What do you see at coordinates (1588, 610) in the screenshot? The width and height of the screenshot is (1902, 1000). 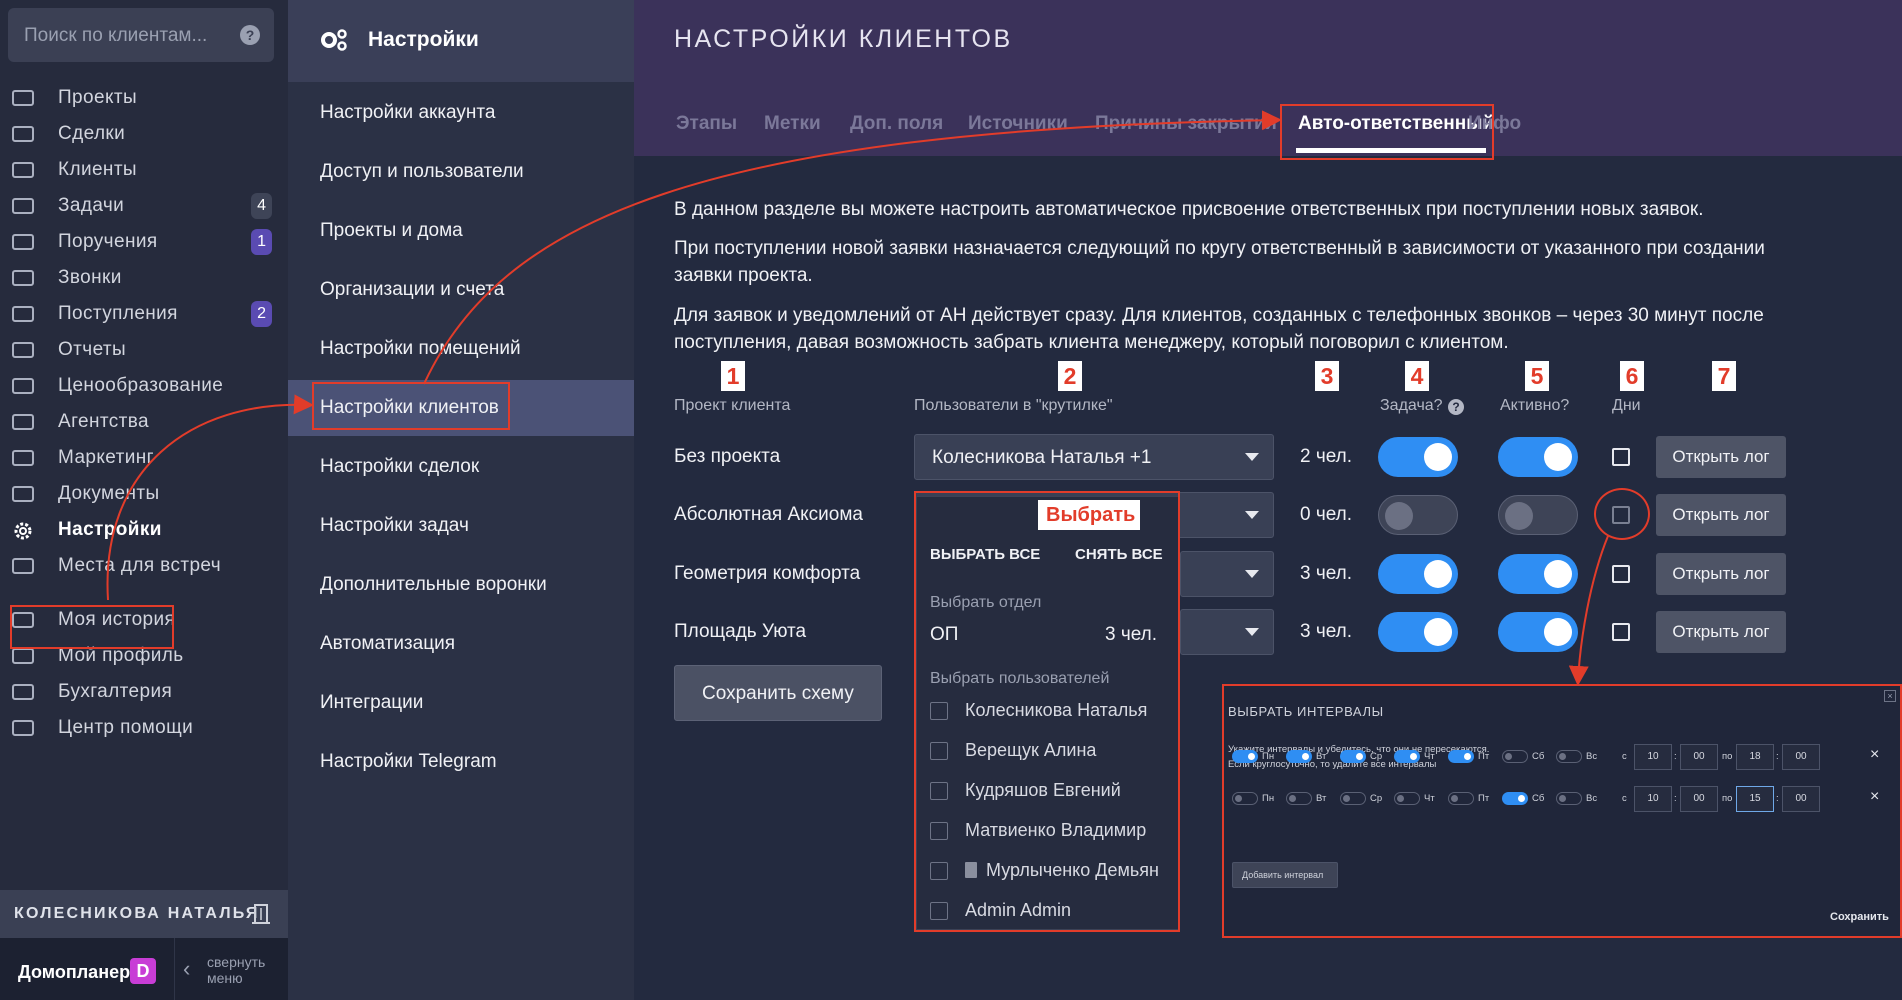 I see `arrow-calendar-to-modal` at bounding box center [1588, 610].